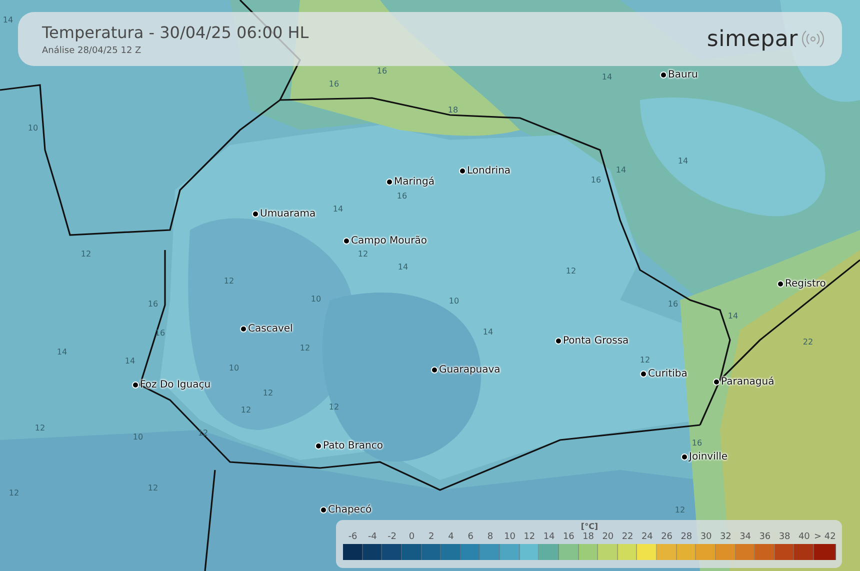 The width and height of the screenshot is (860, 571). Describe the element at coordinates (683, 75) in the screenshot. I see `city-label: Bauru` at that location.